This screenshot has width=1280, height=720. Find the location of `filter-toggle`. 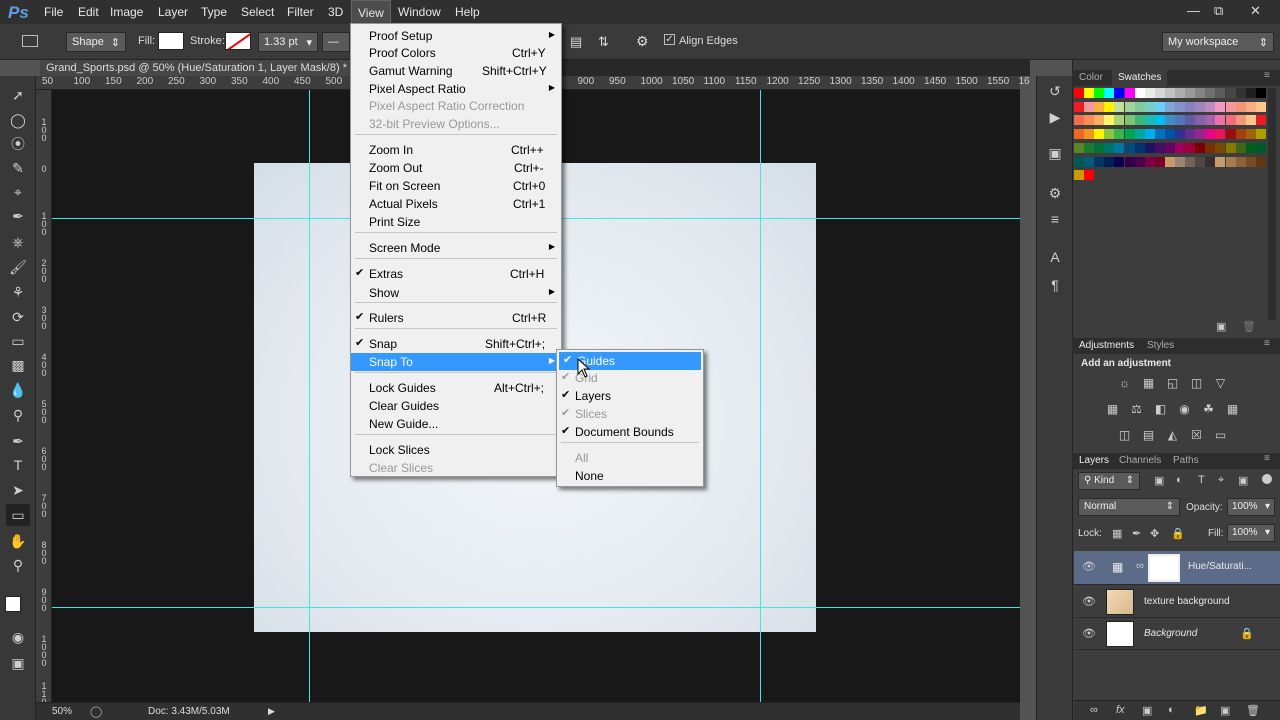

filter-toggle is located at coordinates (1267, 479).